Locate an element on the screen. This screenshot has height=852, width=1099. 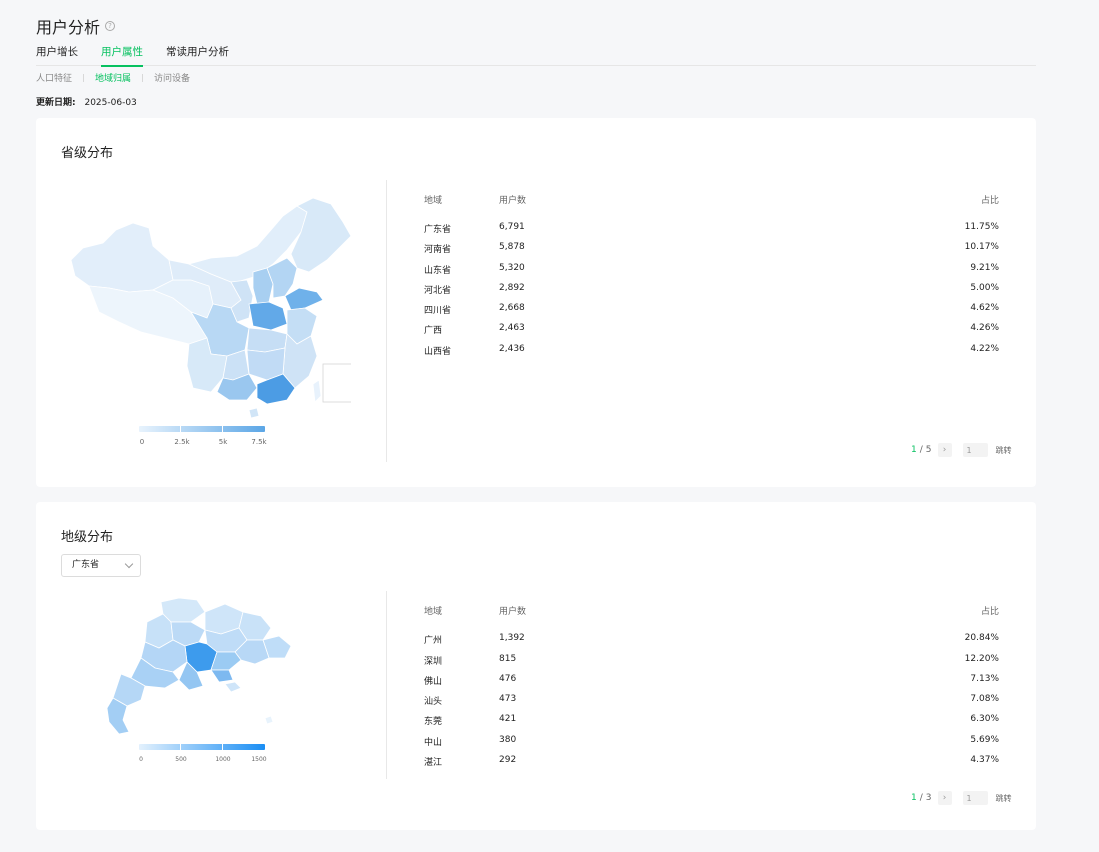
cell-users: 473 is located at coordinates (508, 699).